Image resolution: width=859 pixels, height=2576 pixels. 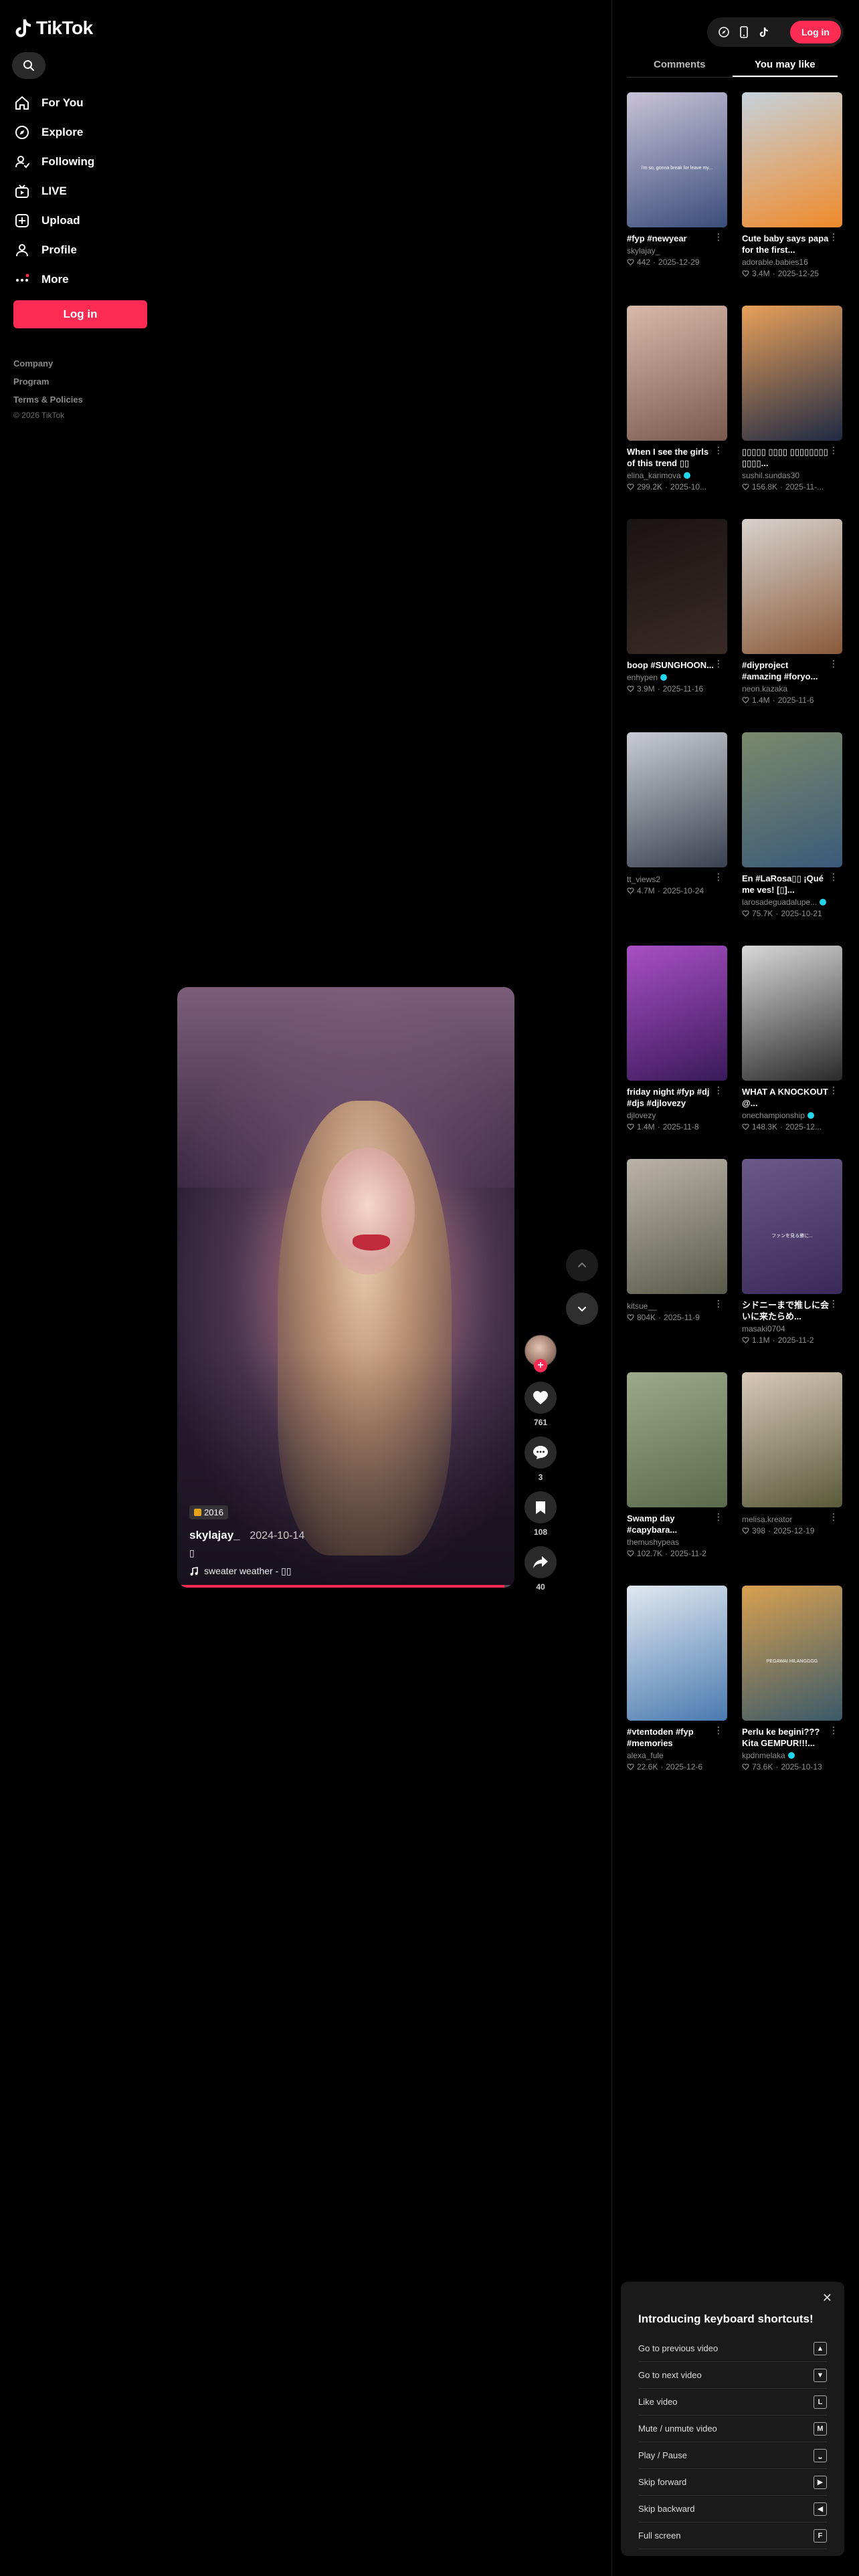 I want to click on sidebar-item-following: Following, so click(x=84, y=162).